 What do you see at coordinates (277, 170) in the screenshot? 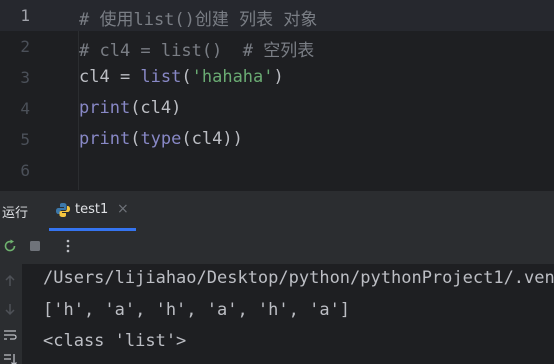
I see `code-line: 6` at bounding box center [277, 170].